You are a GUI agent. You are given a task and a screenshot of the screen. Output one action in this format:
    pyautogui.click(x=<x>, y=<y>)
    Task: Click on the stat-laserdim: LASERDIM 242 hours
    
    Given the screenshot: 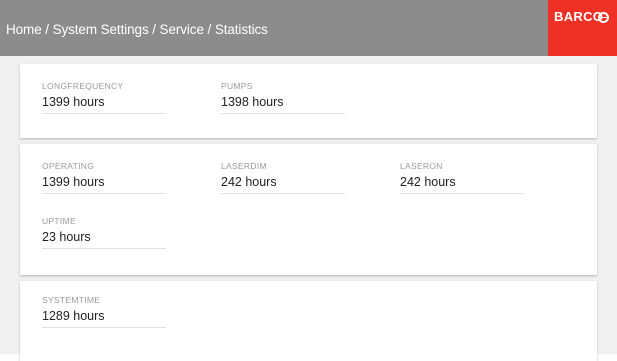 What is the action you would take?
    pyautogui.click(x=283, y=177)
    